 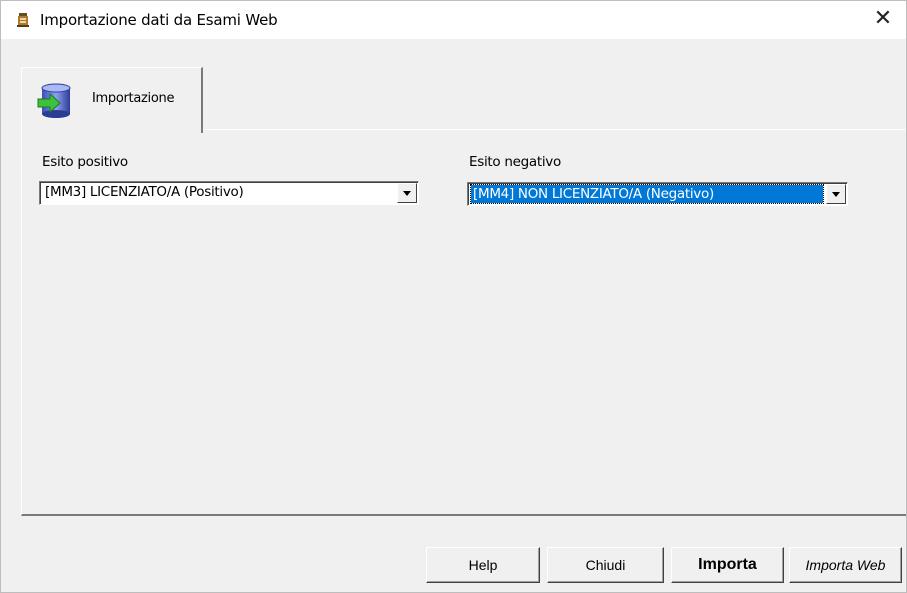 What do you see at coordinates (605, 565) in the screenshot?
I see `close-button: Chiudi` at bounding box center [605, 565].